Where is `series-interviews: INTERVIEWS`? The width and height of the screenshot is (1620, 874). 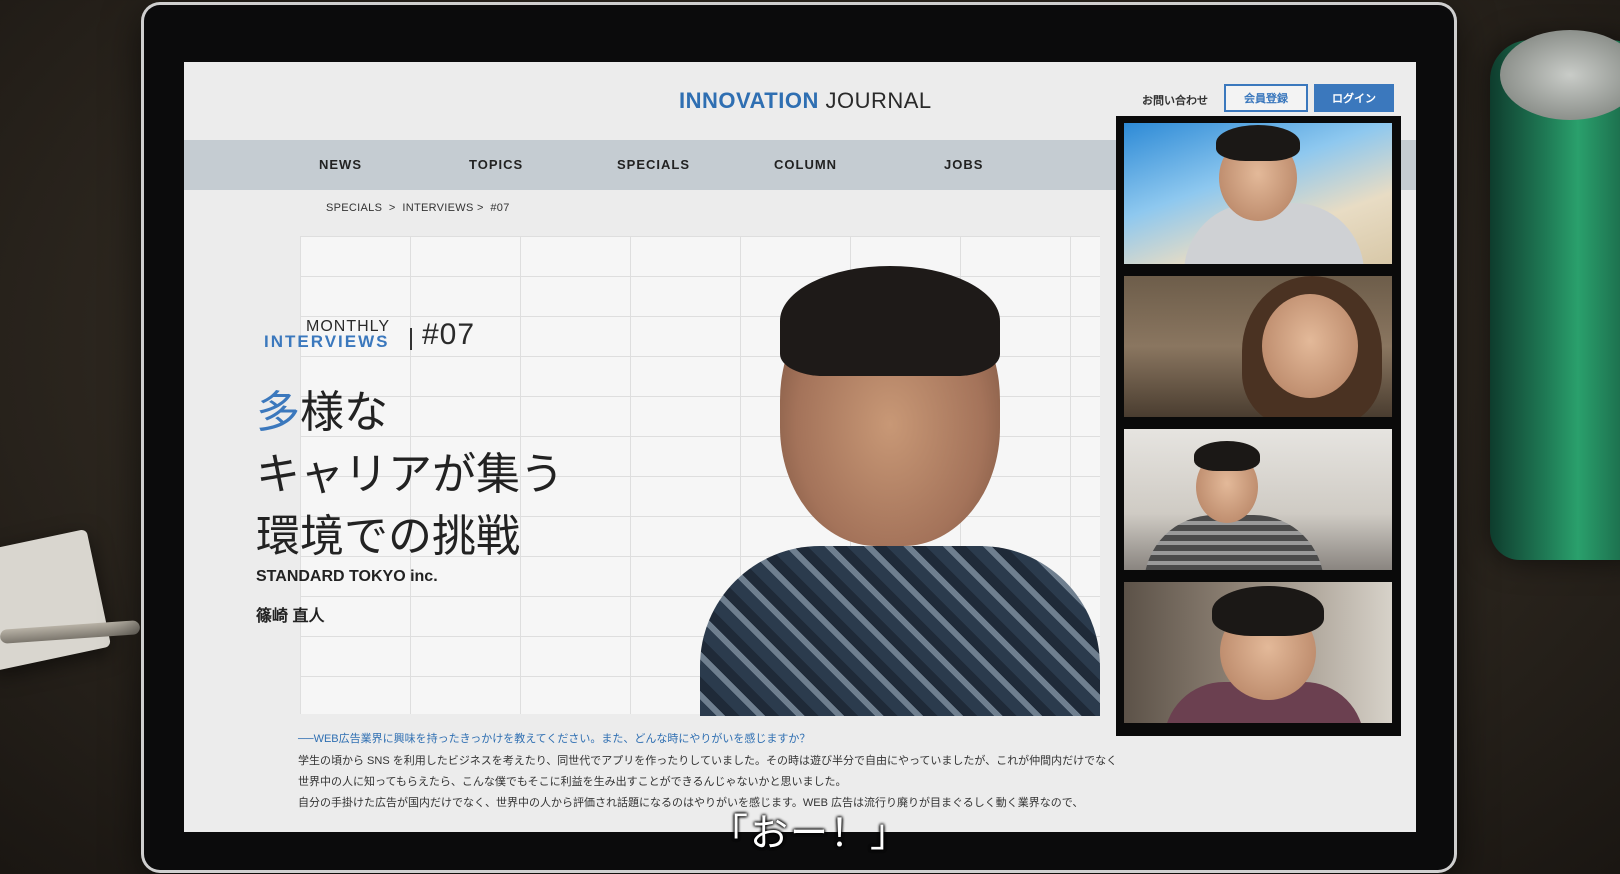
series-interviews: INTERVIEWS is located at coordinates (327, 341).